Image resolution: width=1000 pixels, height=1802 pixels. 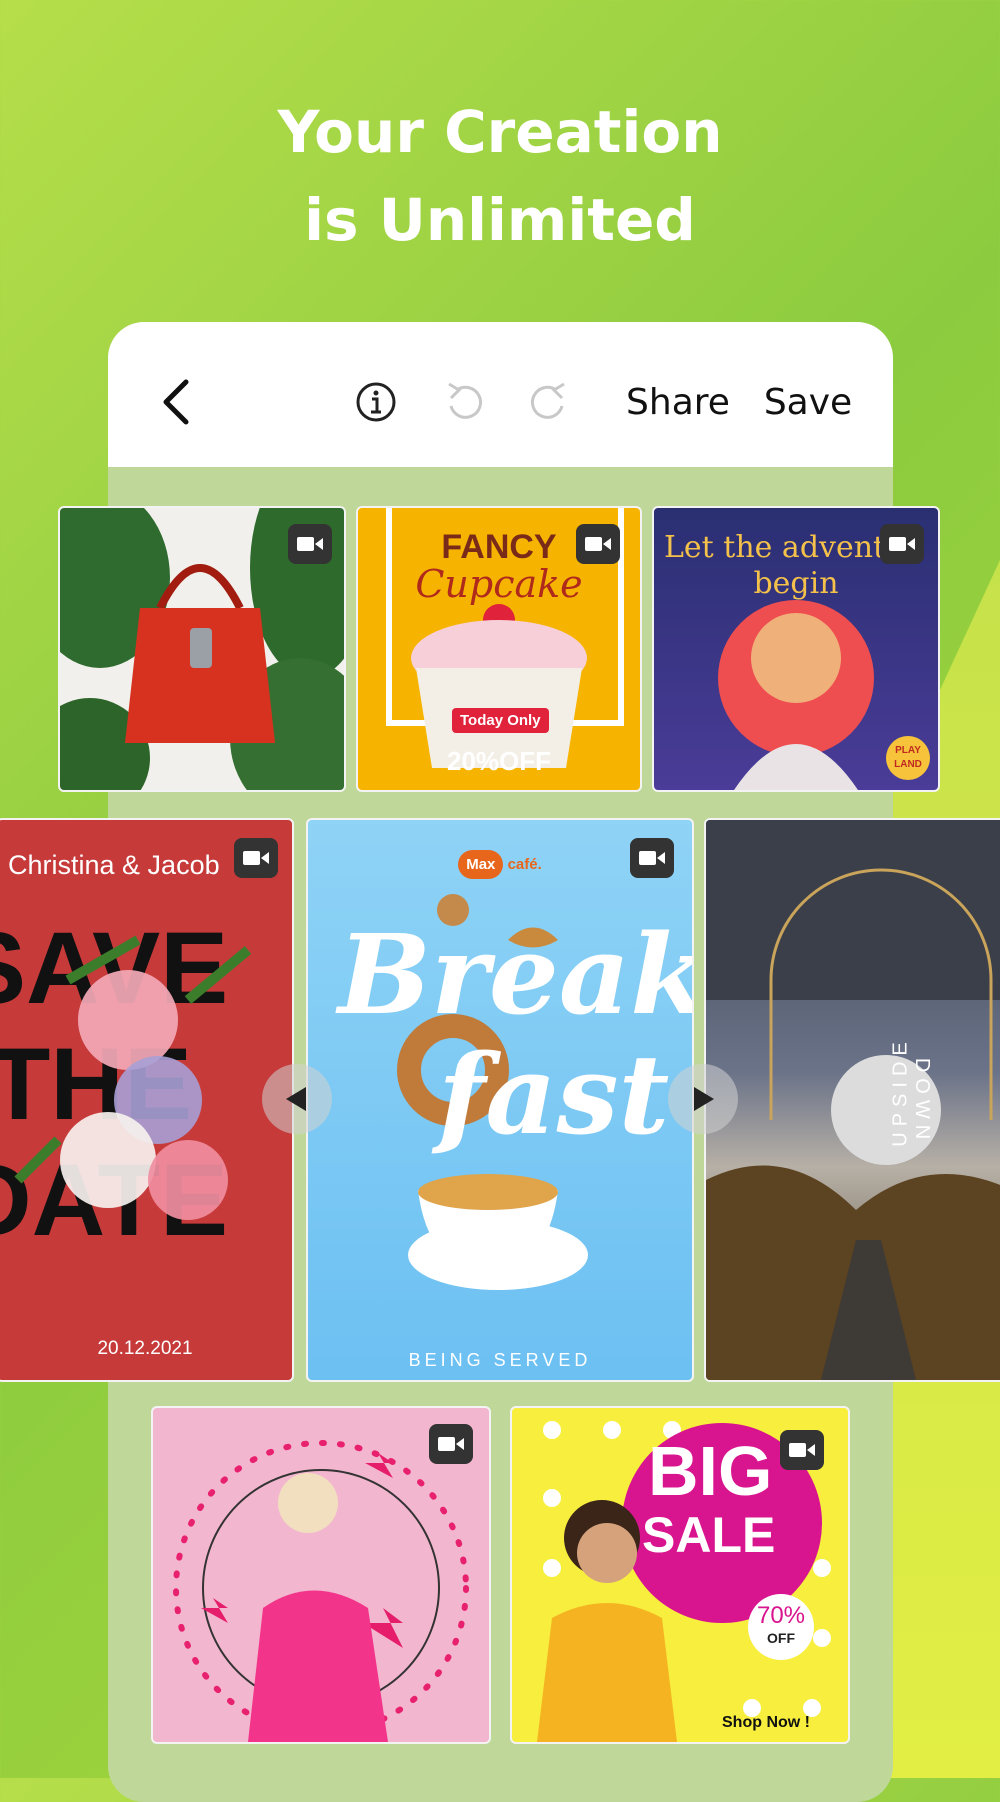 What do you see at coordinates (710, 1471) in the screenshot?
I see `sale-line-1: BIG` at bounding box center [710, 1471].